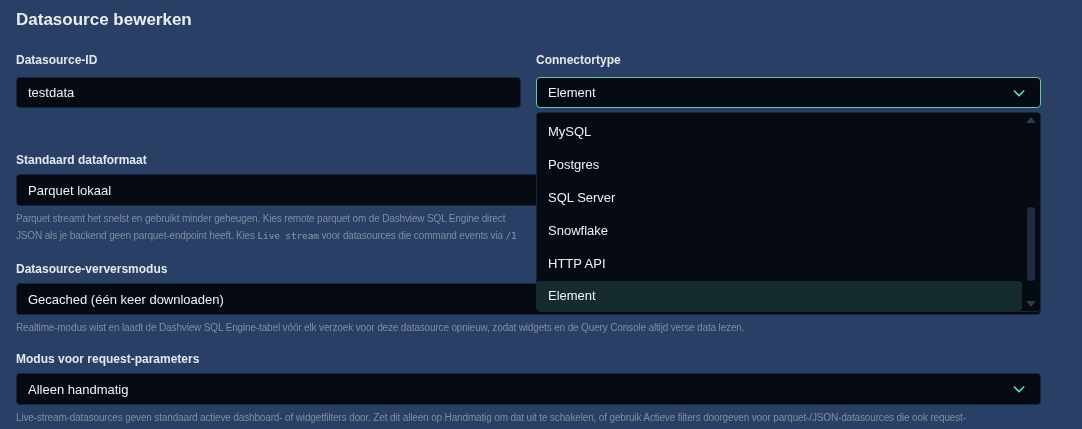 The height and width of the screenshot is (429, 1082). I want to click on help-text: Realtime-modus wist en laadt de Dashview SQL Engine-tabel vóór elk verzoek voor deze datasource opnieuw, zodat widgets en de Query Console altijd verse data lezen., so click(380, 328).